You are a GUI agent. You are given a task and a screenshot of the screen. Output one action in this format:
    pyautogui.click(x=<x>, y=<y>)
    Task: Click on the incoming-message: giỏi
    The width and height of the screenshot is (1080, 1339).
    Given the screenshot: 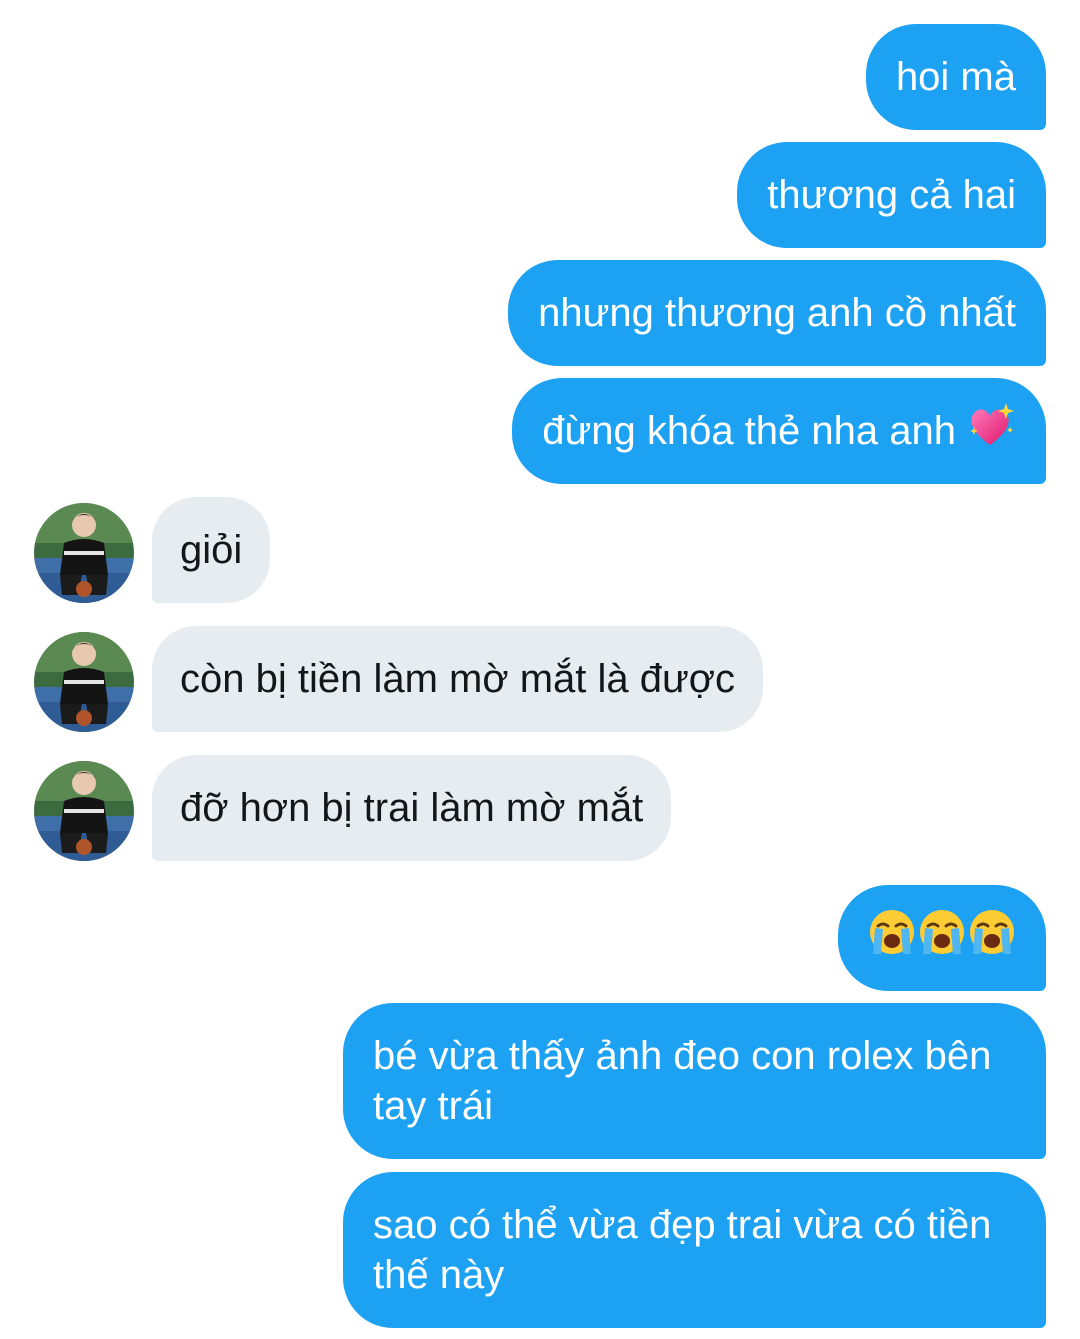 What is the action you would take?
    pyautogui.click(x=211, y=550)
    